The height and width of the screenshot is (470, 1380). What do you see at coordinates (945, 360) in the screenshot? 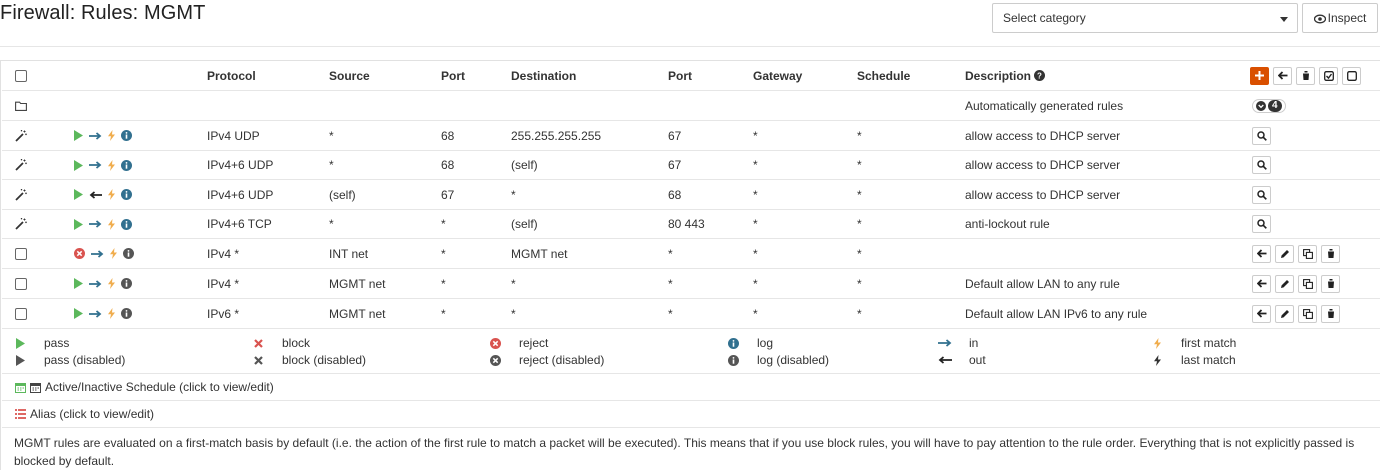
I see `arrow-left-icon` at bounding box center [945, 360].